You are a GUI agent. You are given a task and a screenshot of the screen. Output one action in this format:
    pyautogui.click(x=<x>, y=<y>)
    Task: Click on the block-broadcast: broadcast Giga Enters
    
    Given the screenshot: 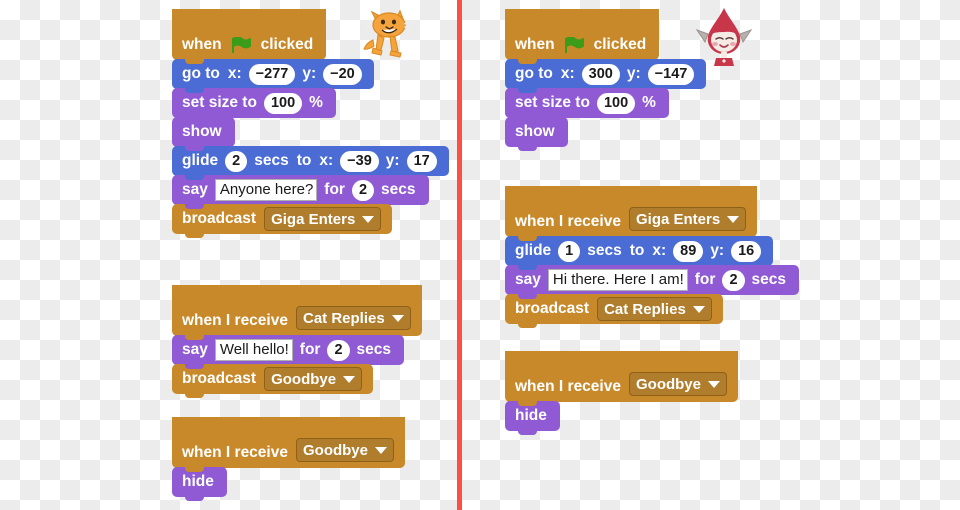 What is the action you would take?
    pyautogui.click(x=282, y=221)
    